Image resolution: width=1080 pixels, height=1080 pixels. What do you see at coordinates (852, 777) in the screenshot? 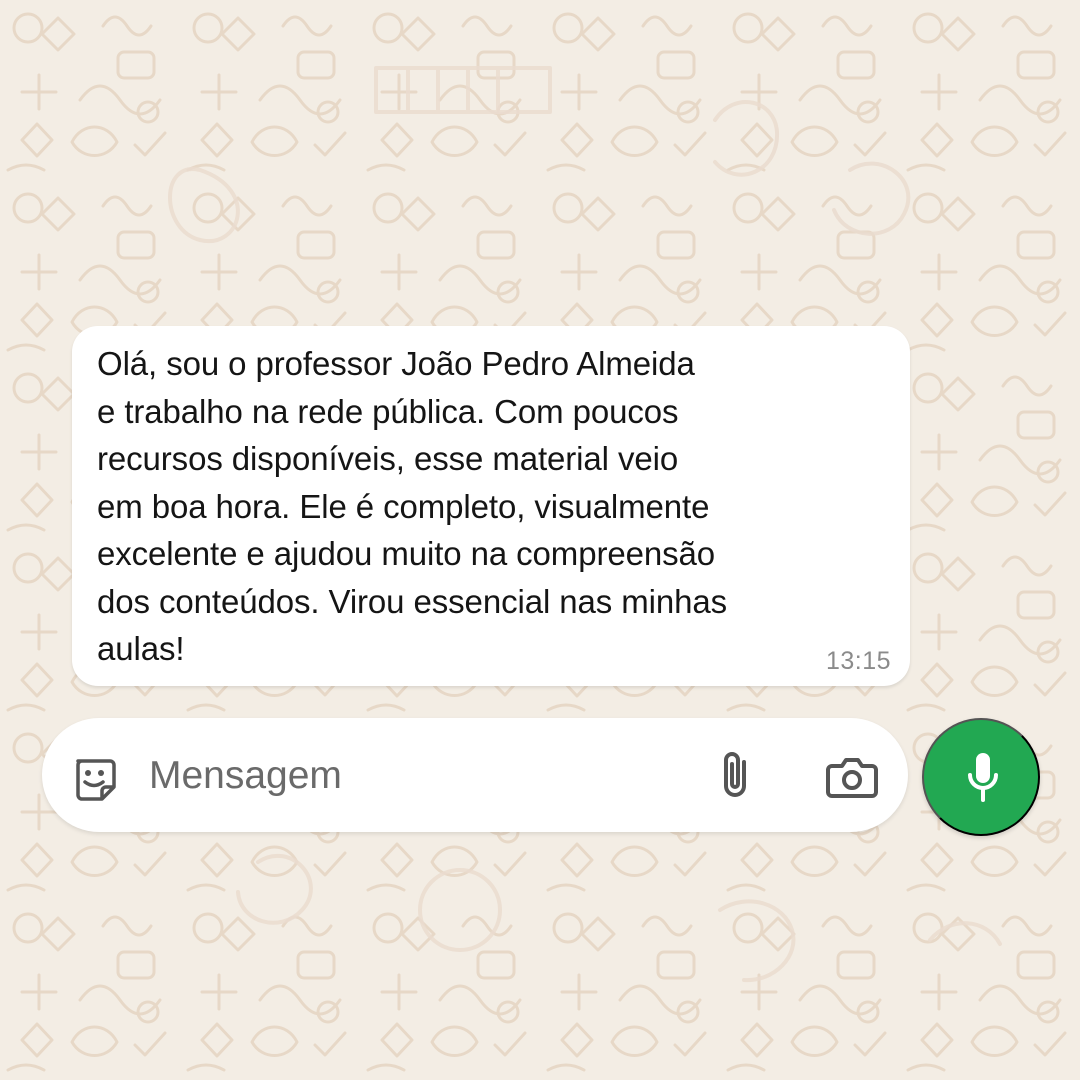
I see `camera-icon` at bounding box center [852, 777].